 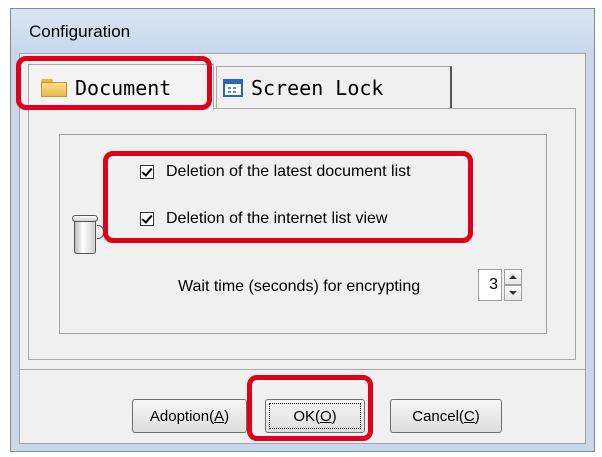 I want to click on ok-accel: O, so click(x=326, y=416).